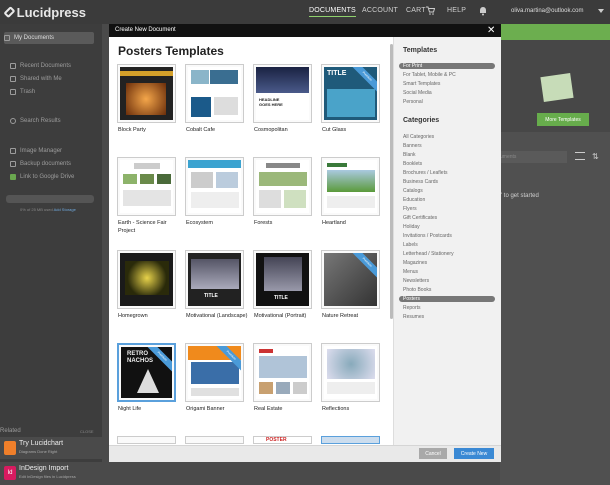  I want to click on template-reflections, so click(350, 372).